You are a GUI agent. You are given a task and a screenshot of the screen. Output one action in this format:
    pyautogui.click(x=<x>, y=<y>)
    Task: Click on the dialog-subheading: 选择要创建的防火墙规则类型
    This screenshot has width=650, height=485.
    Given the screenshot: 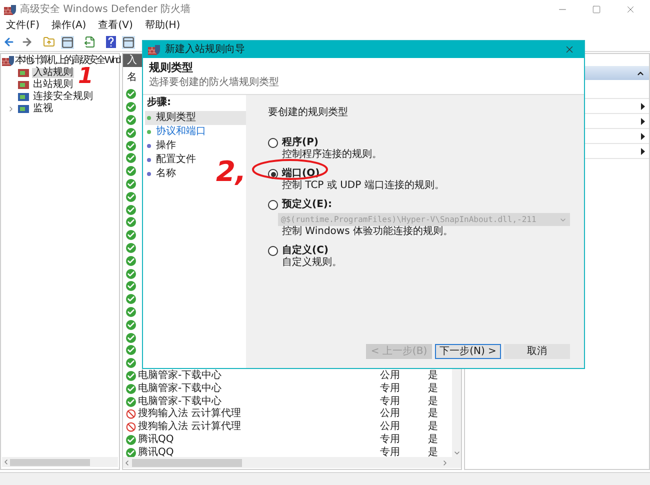 What is the action you would take?
    pyautogui.click(x=214, y=83)
    